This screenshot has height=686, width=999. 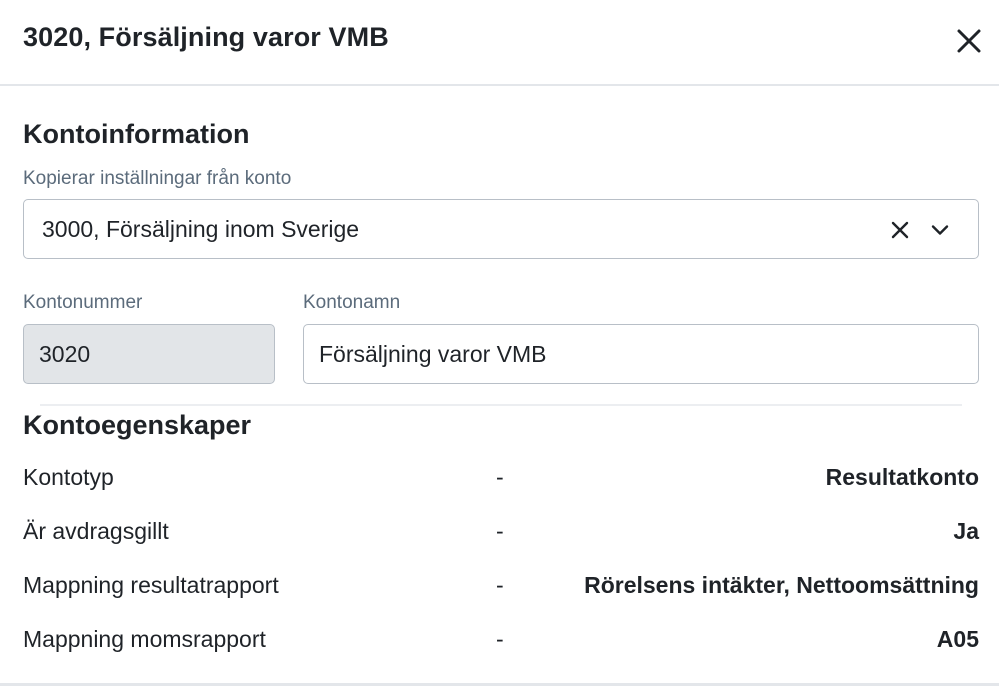 What do you see at coordinates (136, 134) in the screenshot?
I see `section-title-account-info: Kontoinformation` at bounding box center [136, 134].